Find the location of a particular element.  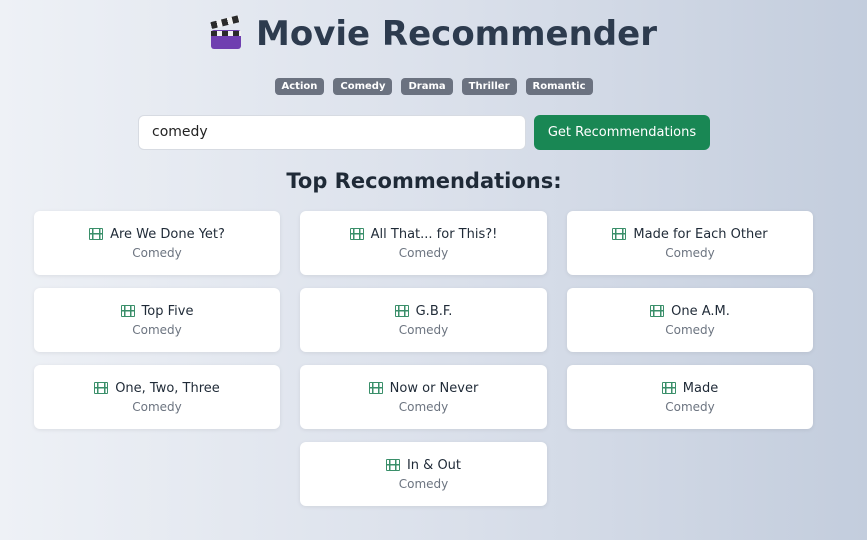

genre-chip-comedy: Comedy is located at coordinates (363, 86).